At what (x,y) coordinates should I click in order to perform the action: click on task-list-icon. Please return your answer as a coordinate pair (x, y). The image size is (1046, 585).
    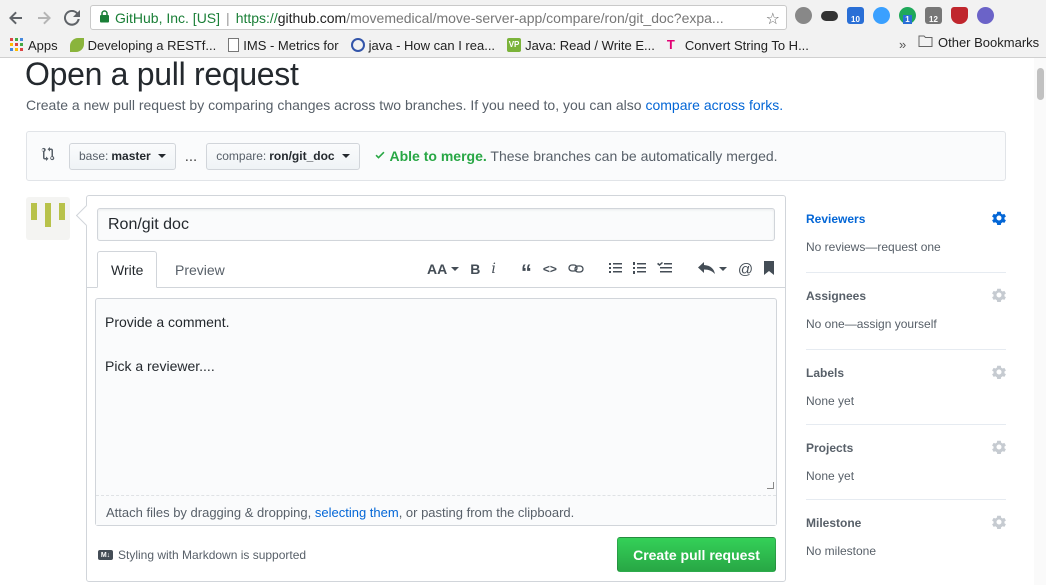
    Looking at the image, I should click on (664, 269).